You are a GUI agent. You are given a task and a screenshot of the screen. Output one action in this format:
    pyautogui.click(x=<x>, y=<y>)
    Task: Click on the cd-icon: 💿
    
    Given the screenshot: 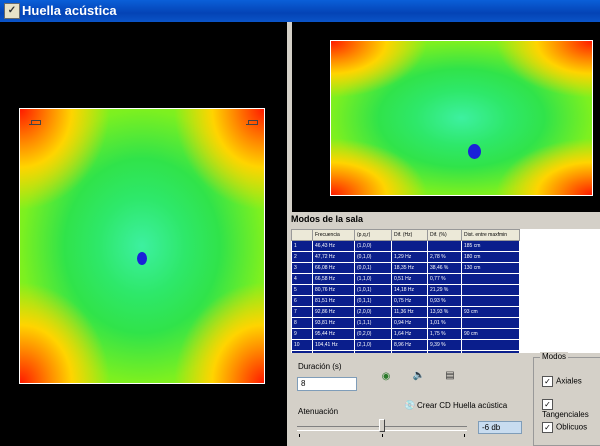 What is the action you would take?
    pyautogui.click(x=410, y=405)
    